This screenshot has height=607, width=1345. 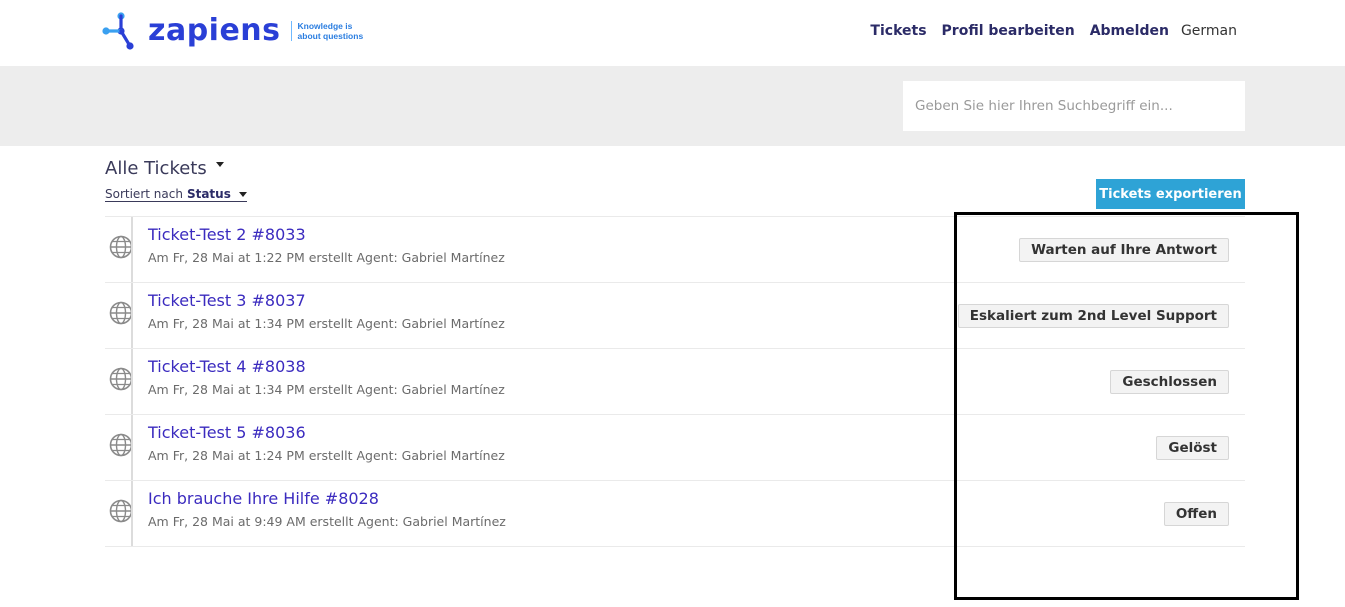 I want to click on nav-profile: Profil bearbeiten, so click(x=1008, y=31).